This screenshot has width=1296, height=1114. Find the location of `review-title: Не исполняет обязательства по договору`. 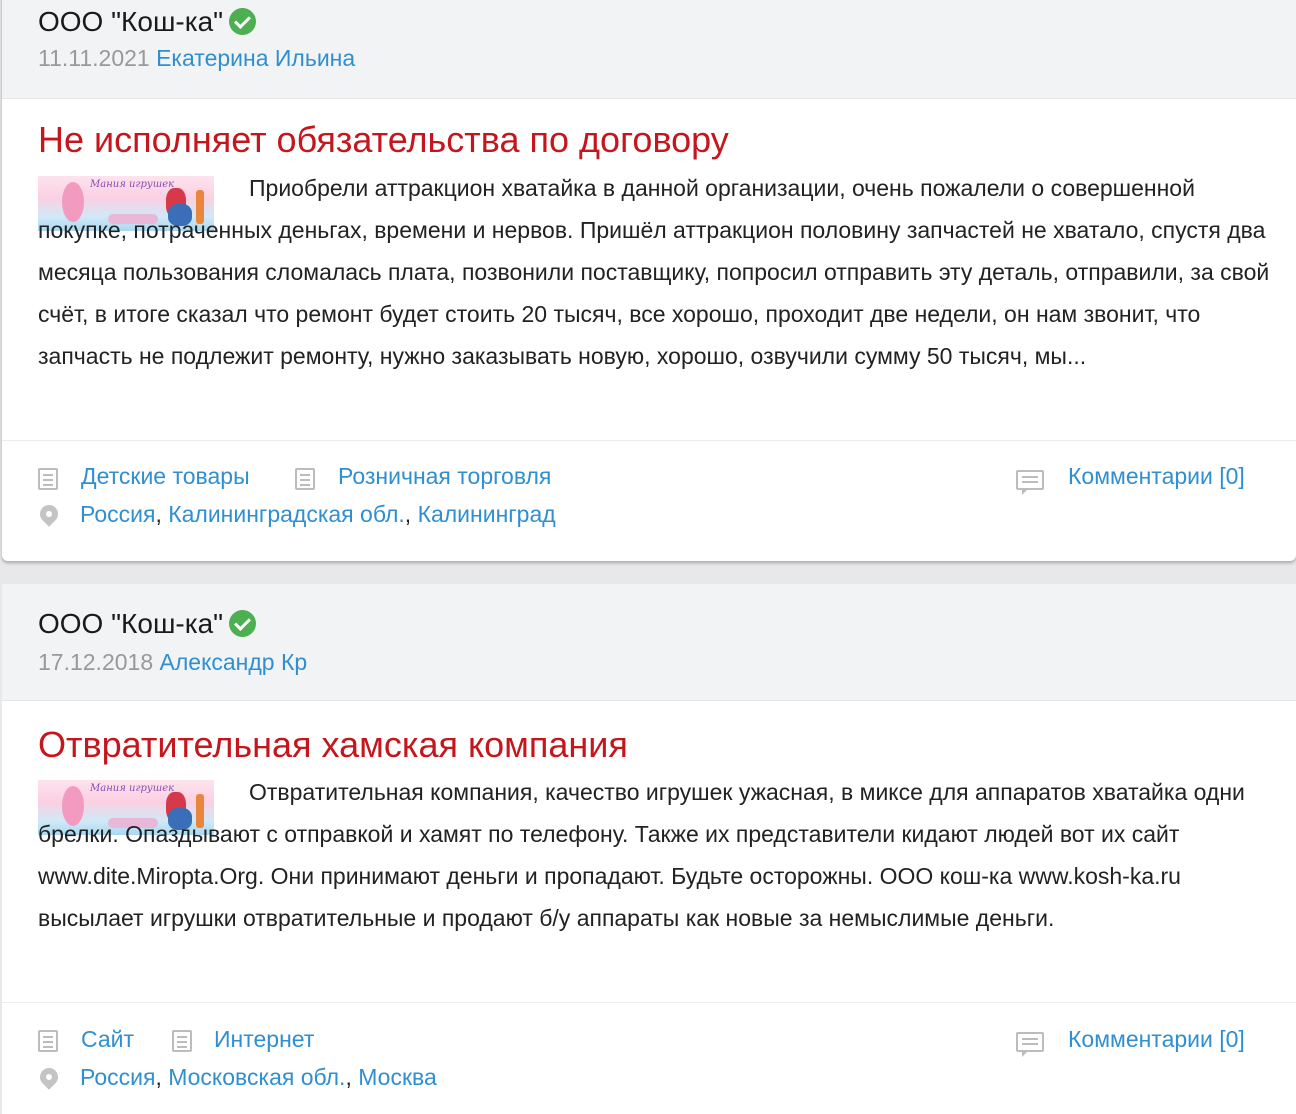

review-title: Не исполняет обязательства по договору is located at coordinates (383, 140).